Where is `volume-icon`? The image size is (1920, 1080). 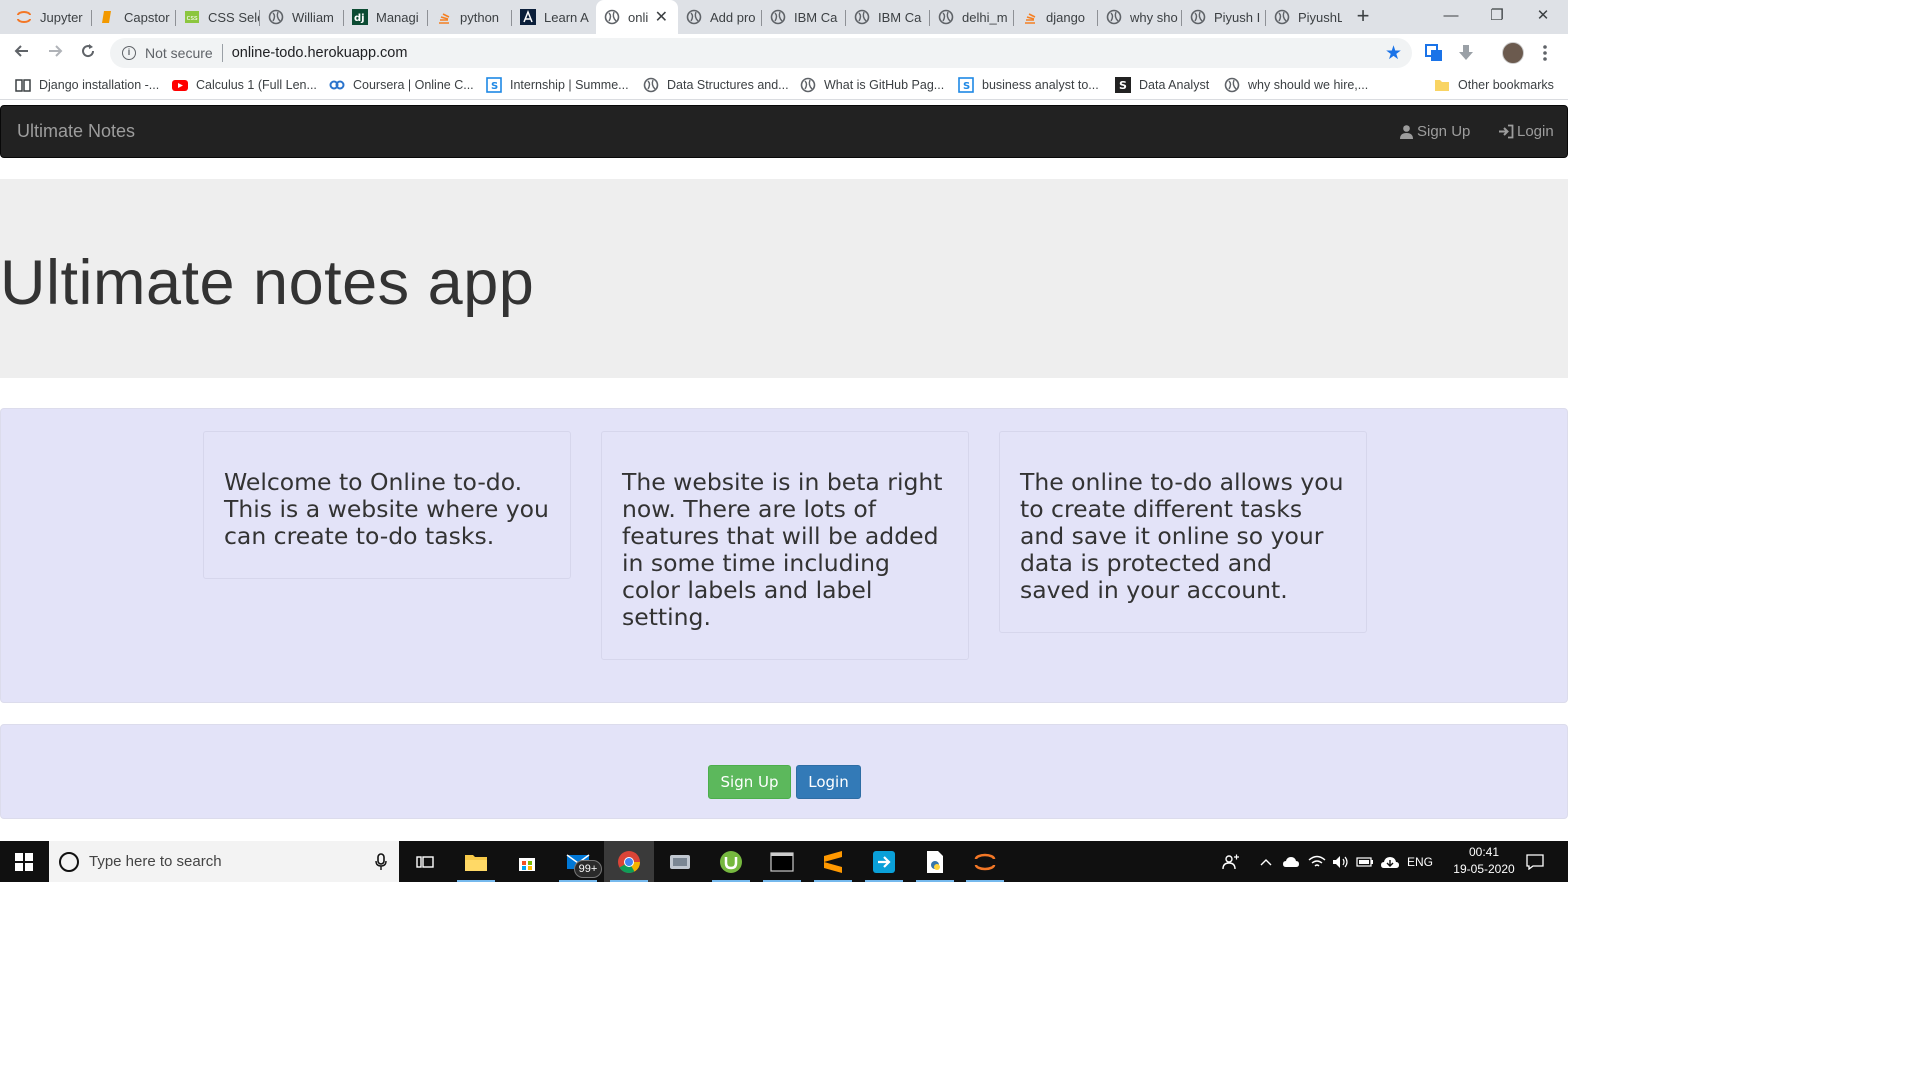
volume-icon is located at coordinates (1341, 861).